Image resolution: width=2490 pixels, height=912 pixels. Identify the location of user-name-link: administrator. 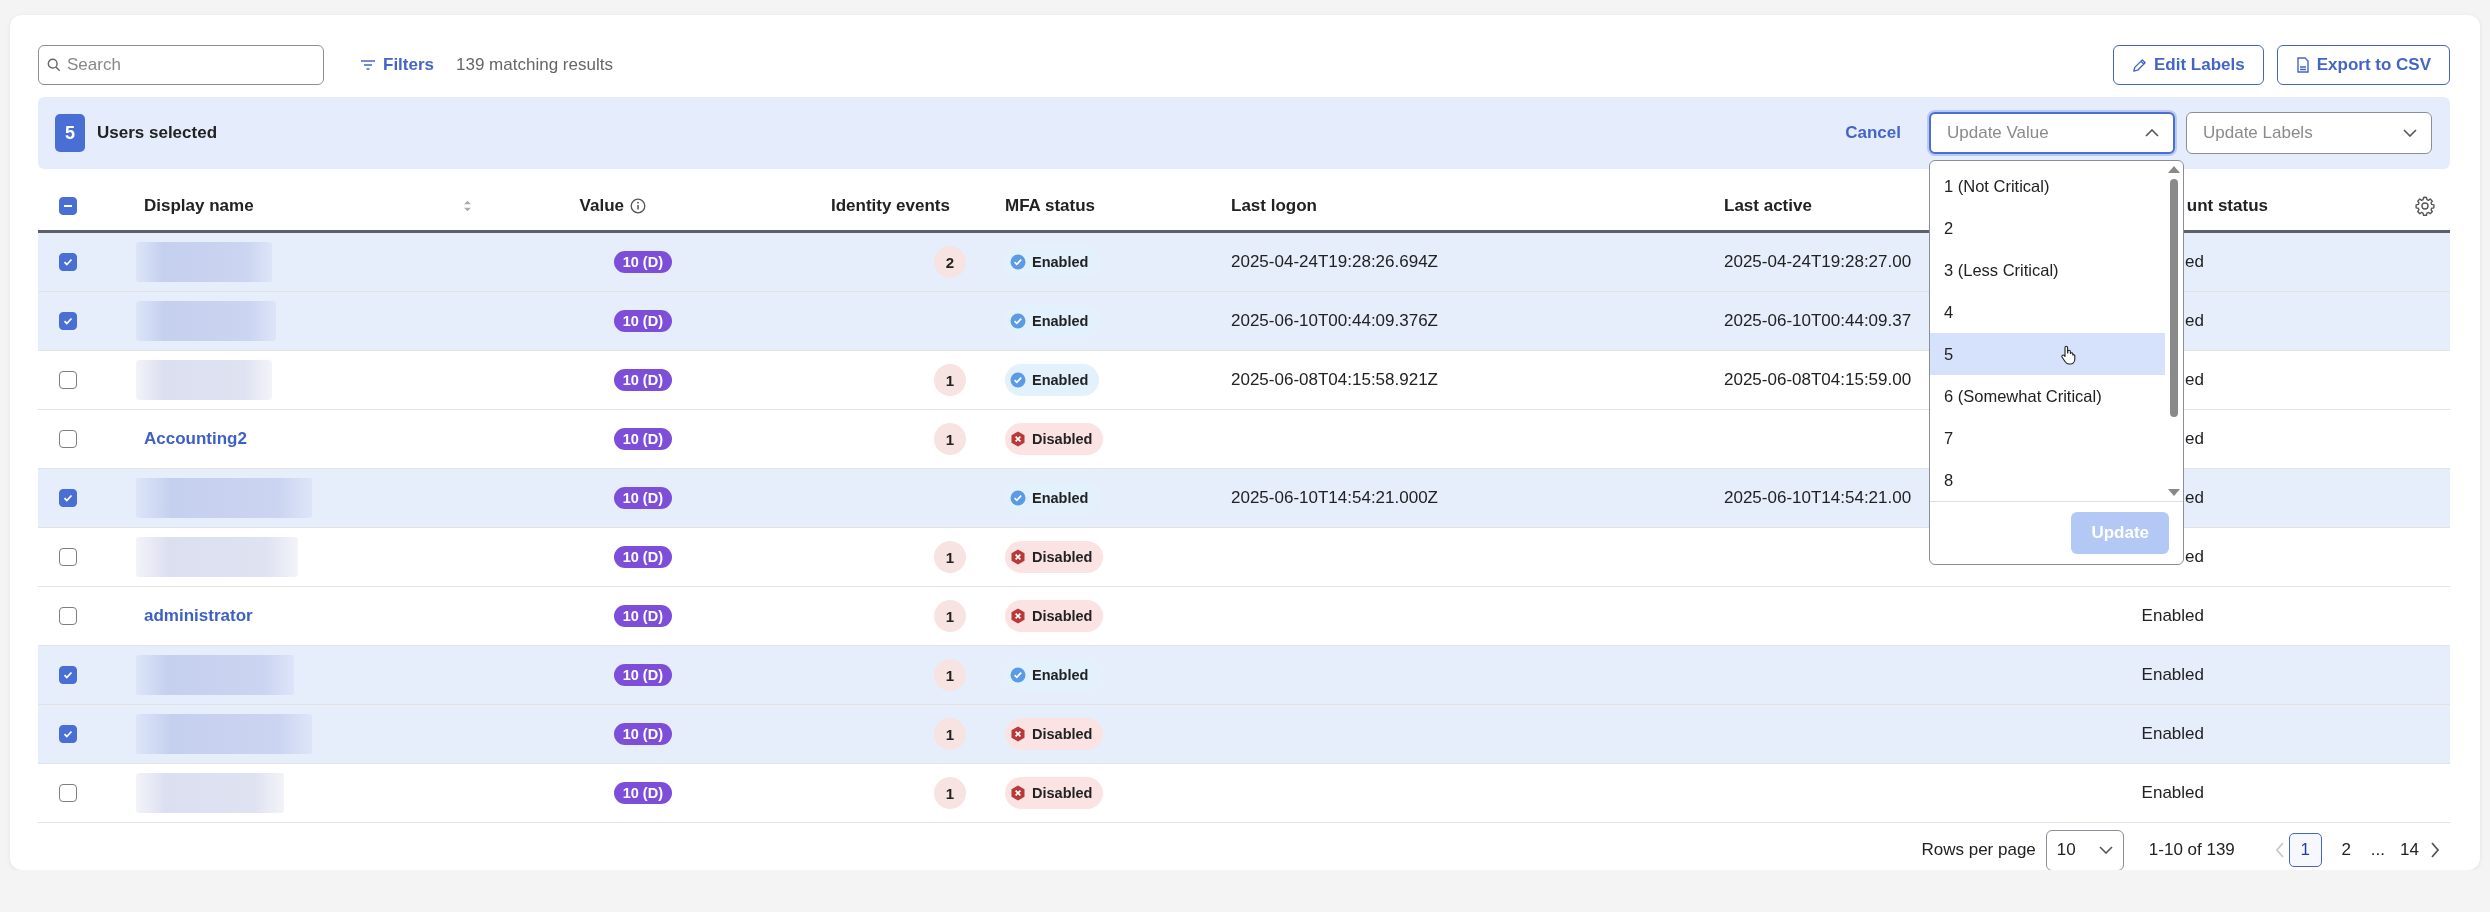
(198, 616).